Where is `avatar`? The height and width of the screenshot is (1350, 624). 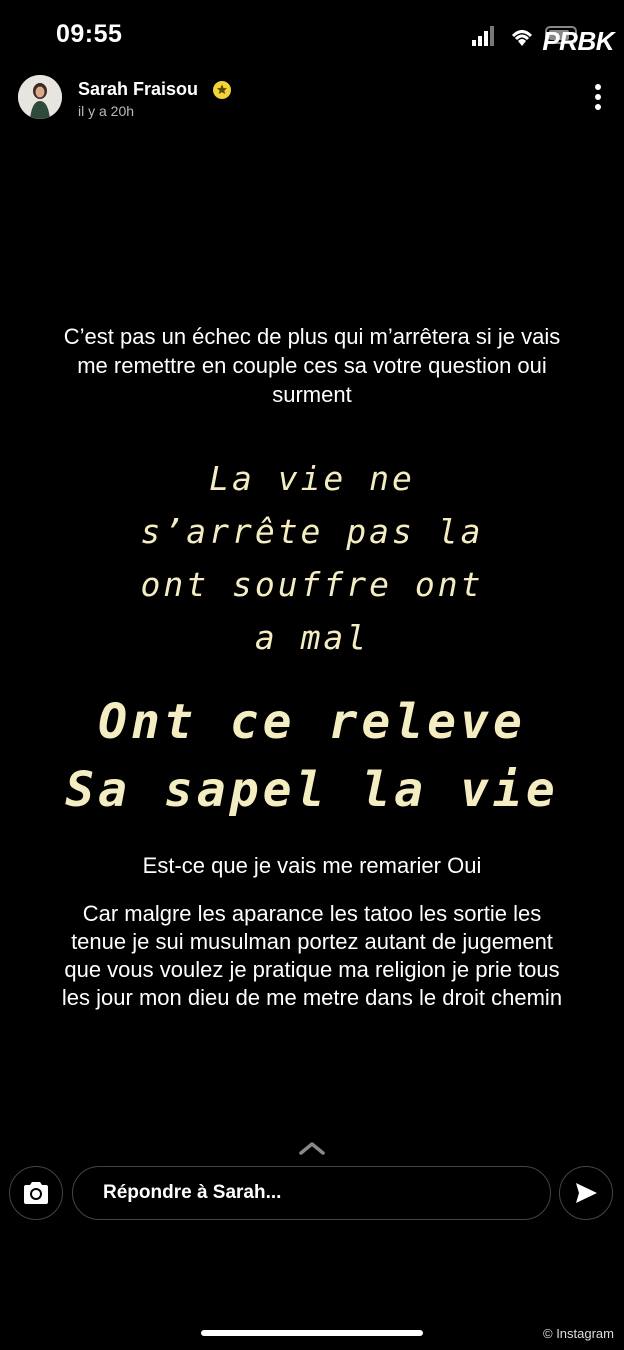
avatar is located at coordinates (40, 97).